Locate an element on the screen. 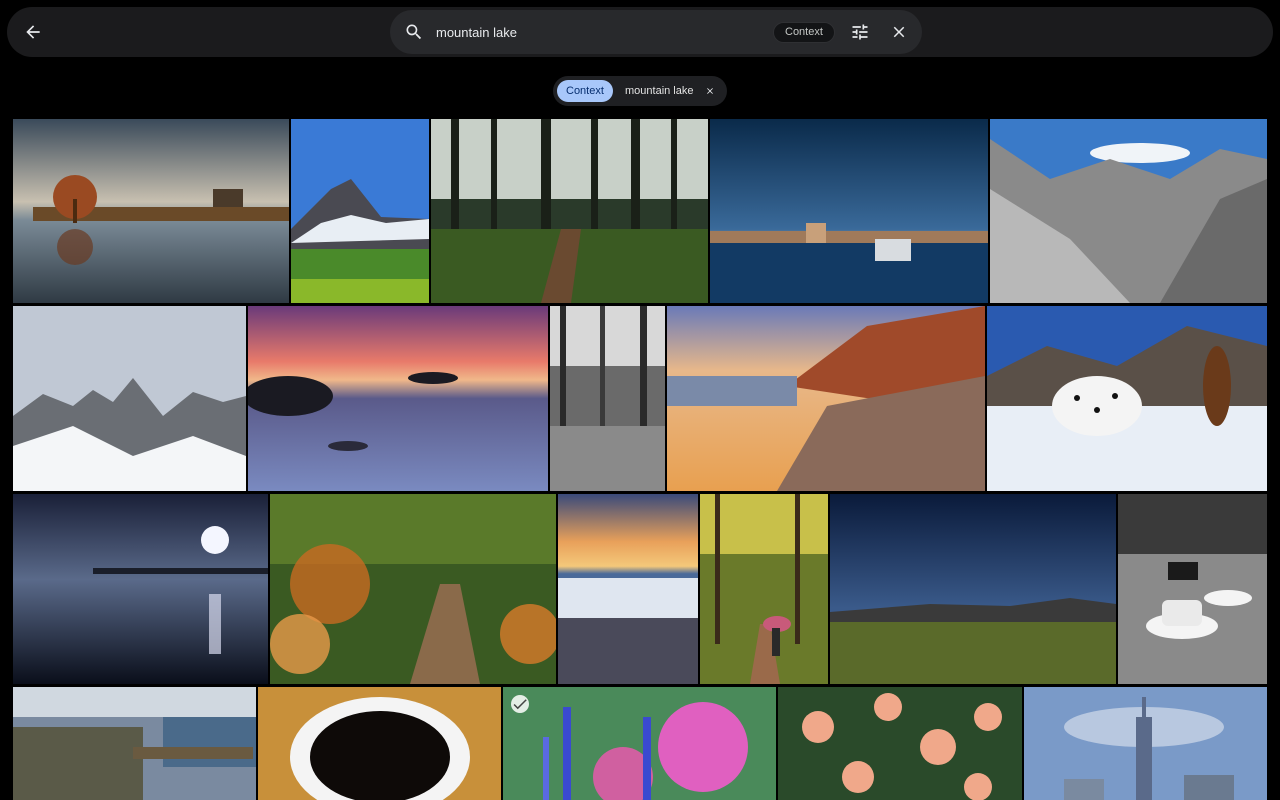 The image size is (1280, 800). selected-check-icon is located at coordinates (520, 704).